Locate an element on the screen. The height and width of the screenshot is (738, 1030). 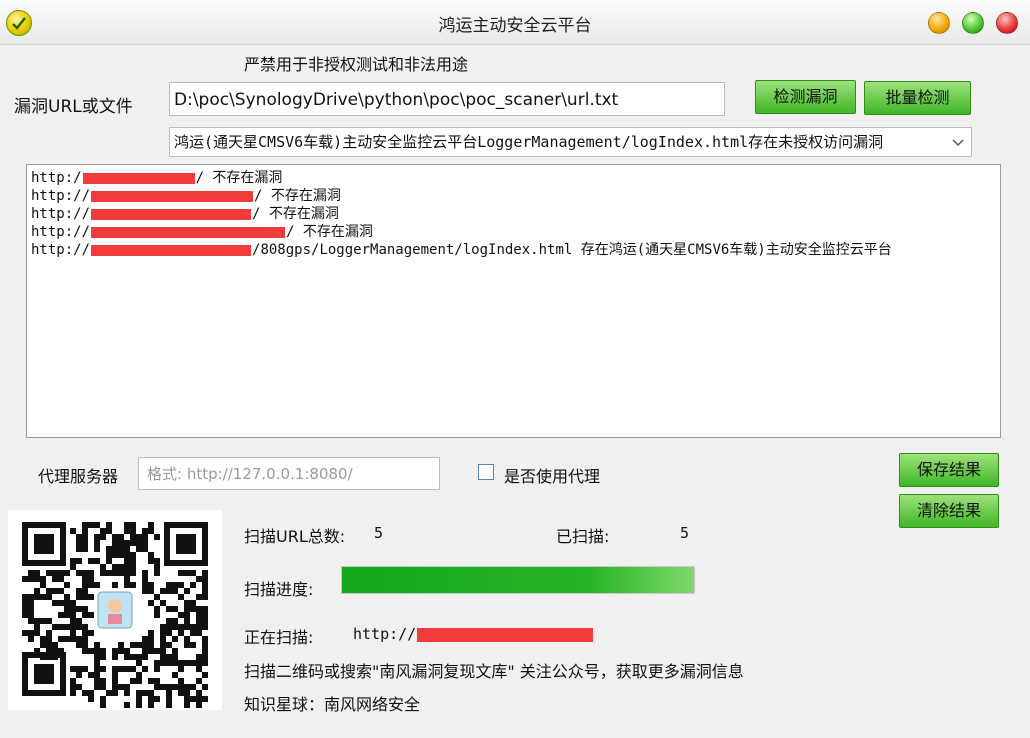
save-results-button: 保存结果 is located at coordinates (949, 470).